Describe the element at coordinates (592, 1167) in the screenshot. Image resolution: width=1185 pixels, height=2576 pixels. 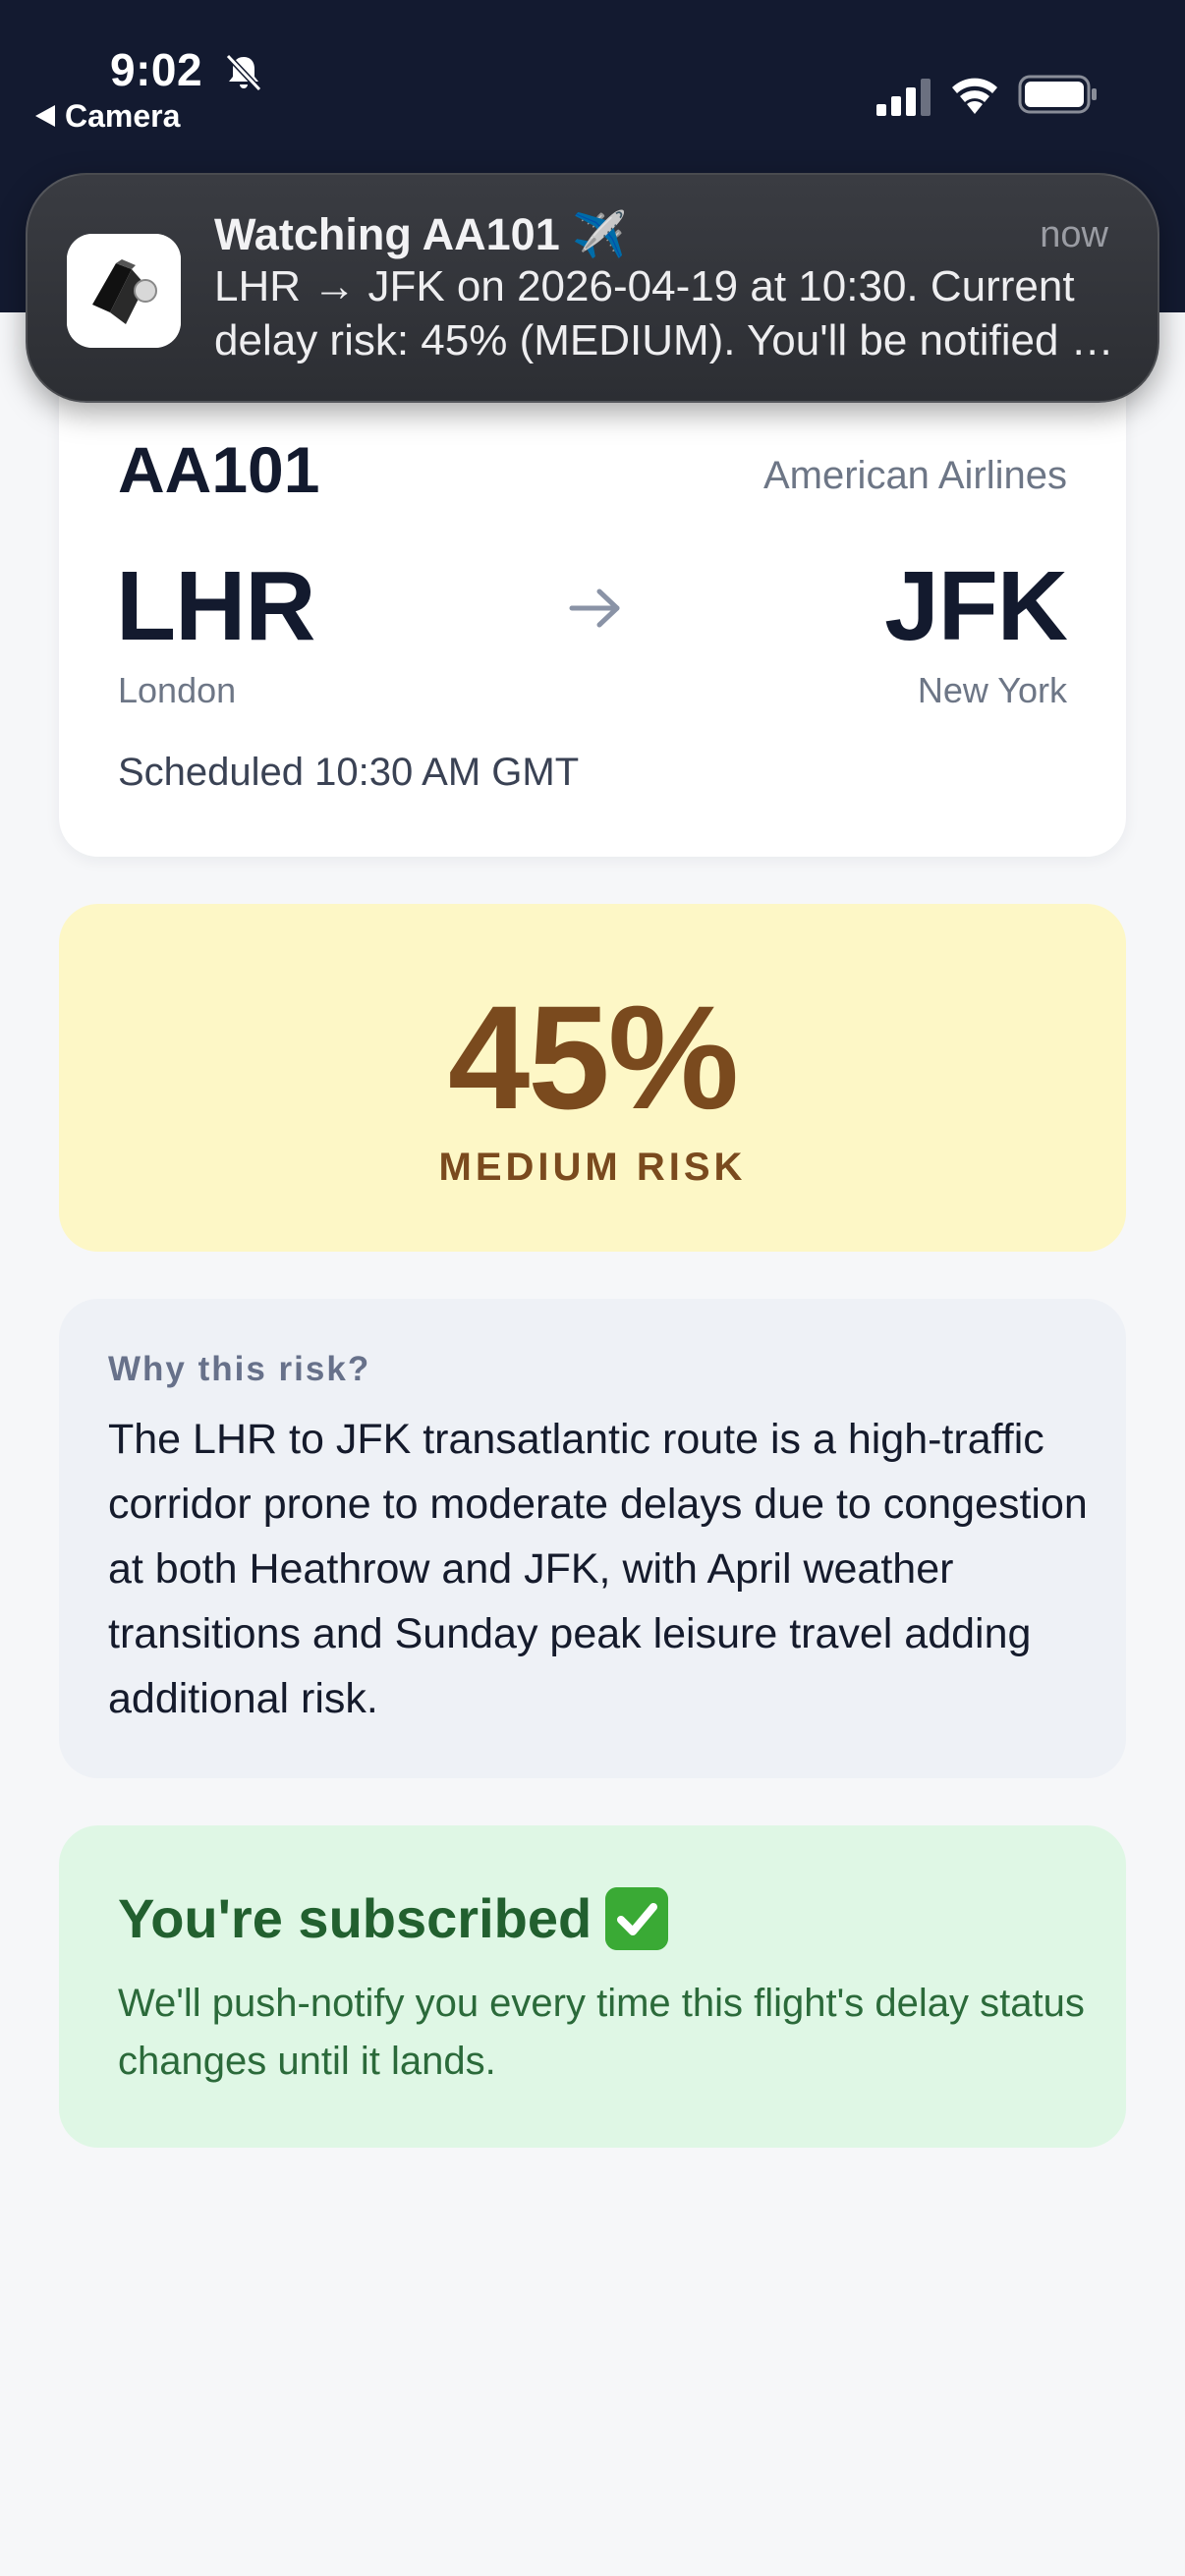
I see `risk-level-label: MEDIUM RISK` at that location.